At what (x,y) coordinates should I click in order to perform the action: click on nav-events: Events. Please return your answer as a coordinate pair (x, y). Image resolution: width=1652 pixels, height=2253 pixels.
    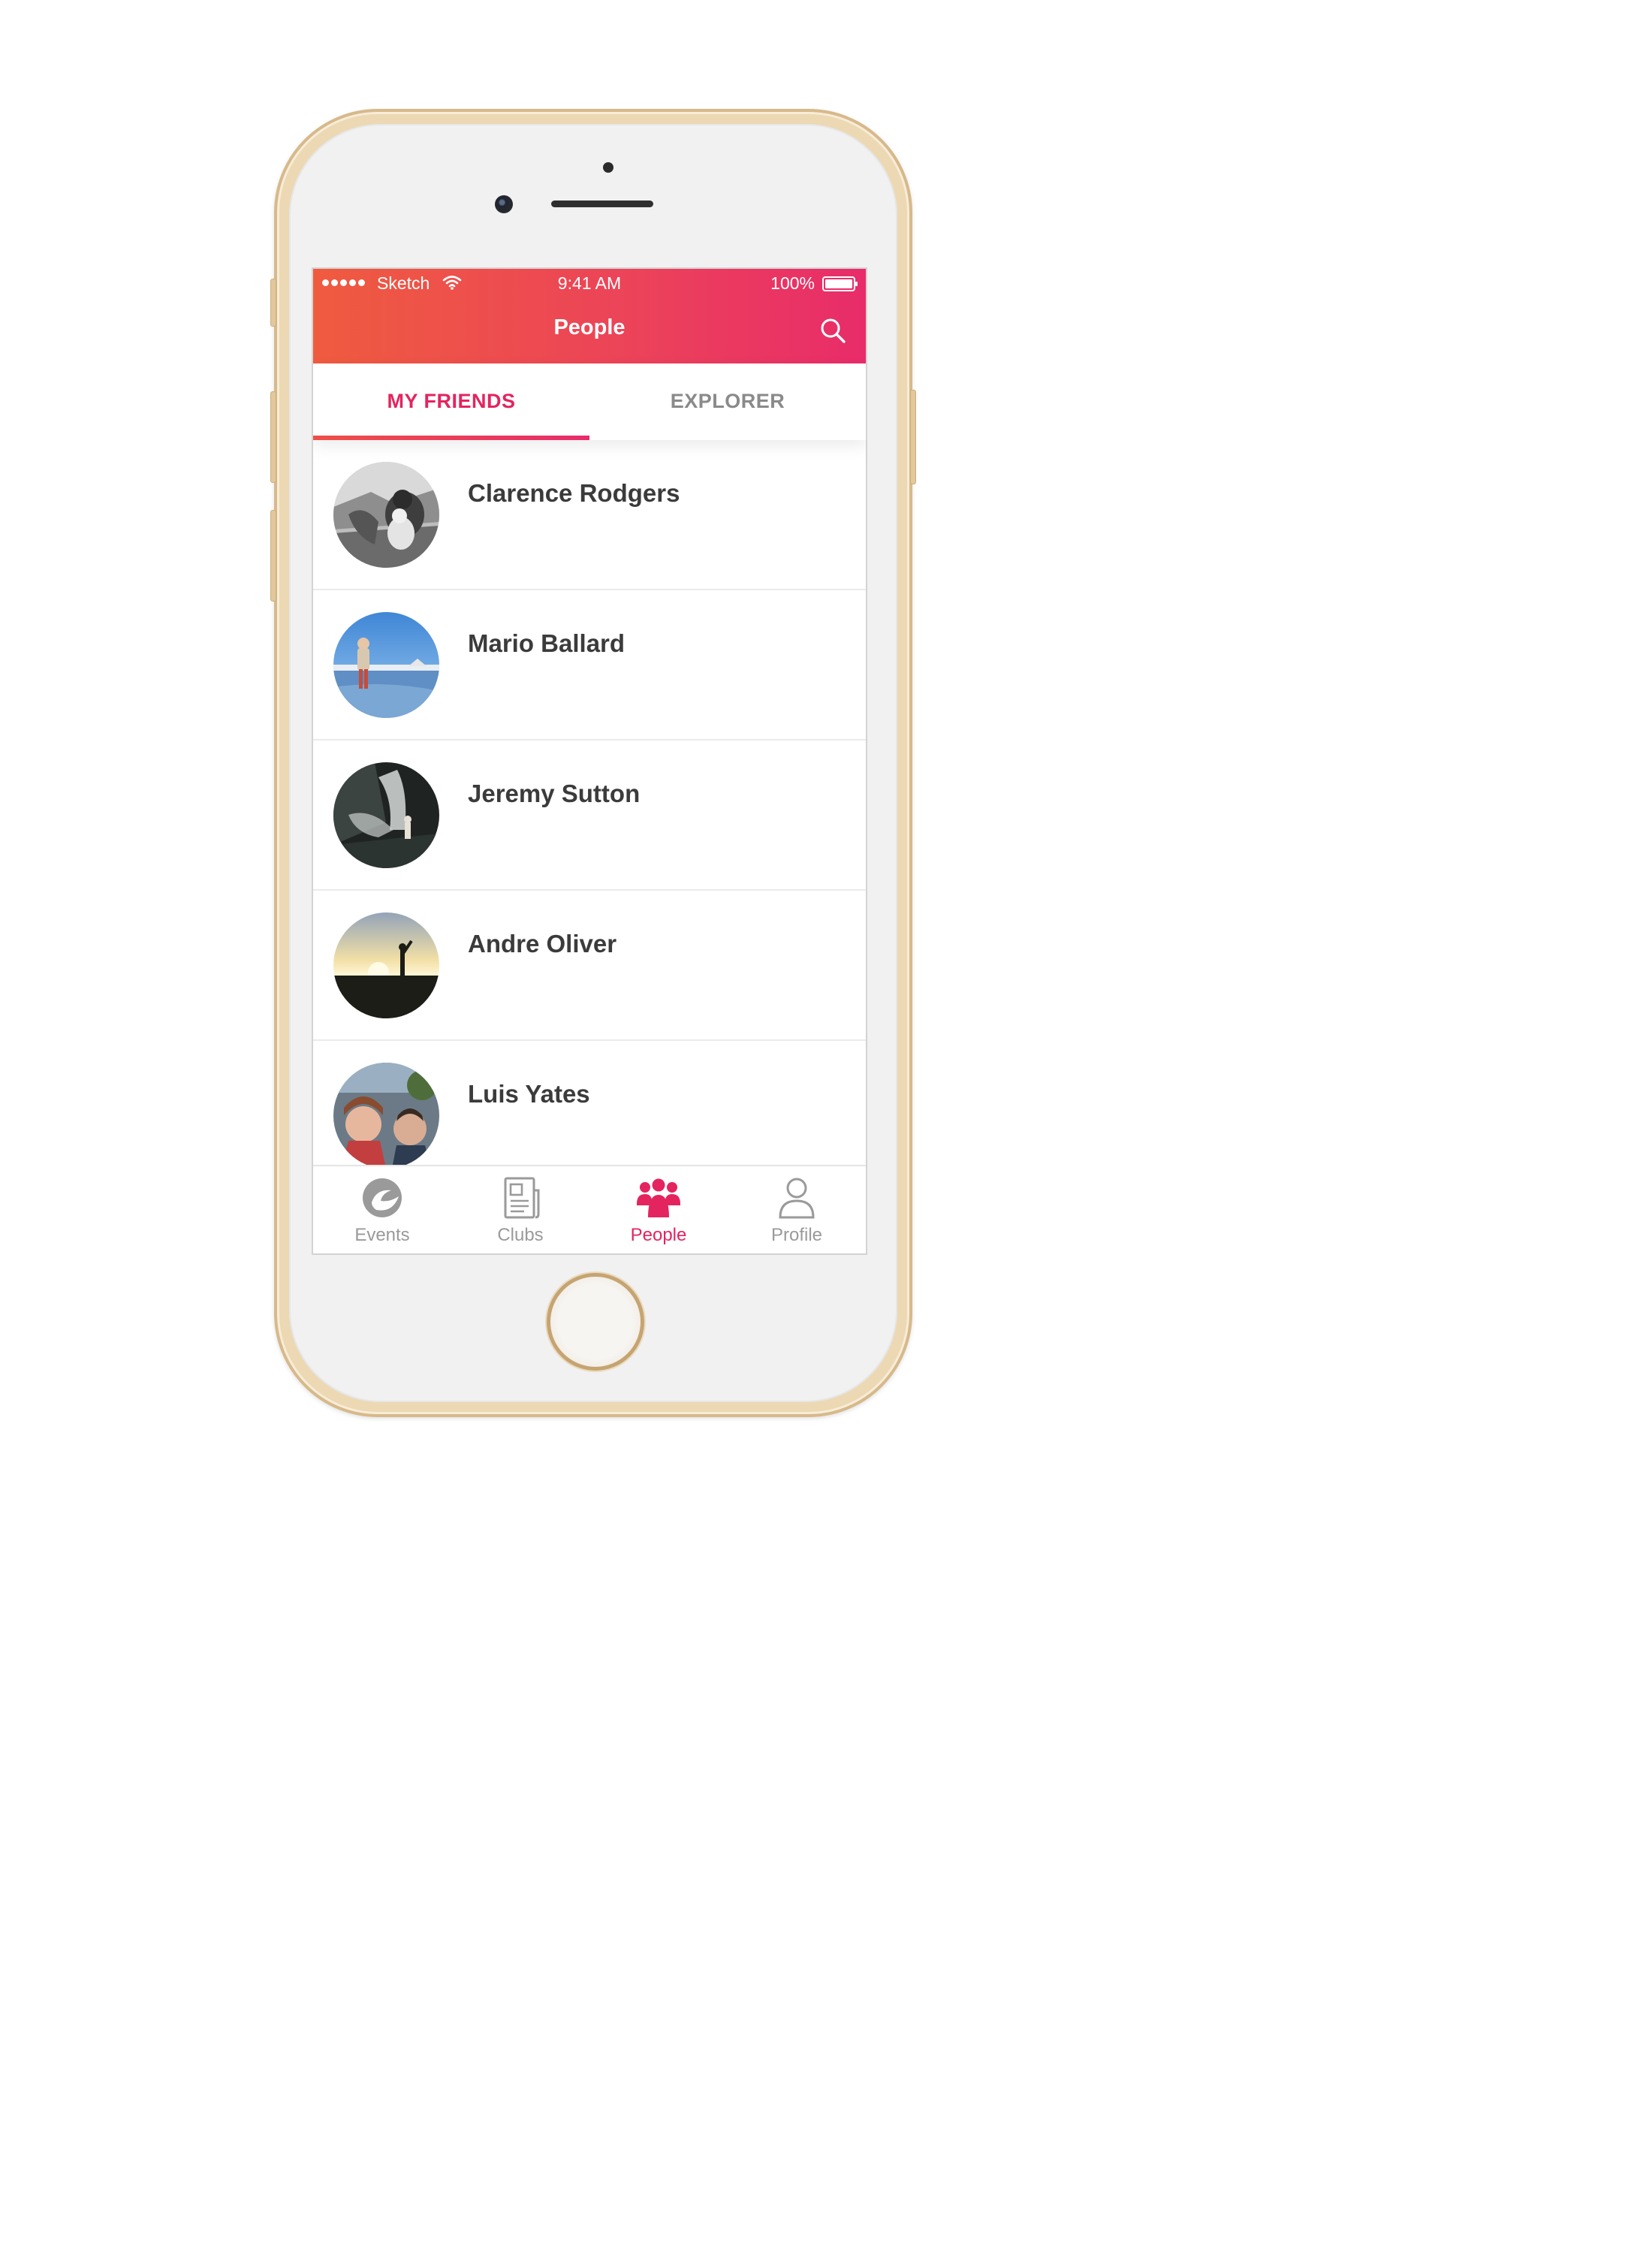
    Looking at the image, I should click on (382, 1210).